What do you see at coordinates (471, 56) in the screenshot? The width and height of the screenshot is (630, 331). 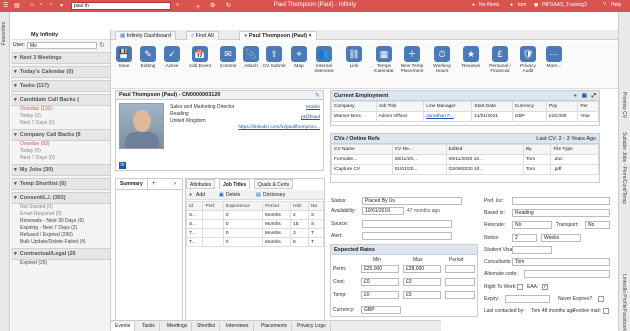 I see `reviews-button: ★ Reviews` at bounding box center [471, 56].